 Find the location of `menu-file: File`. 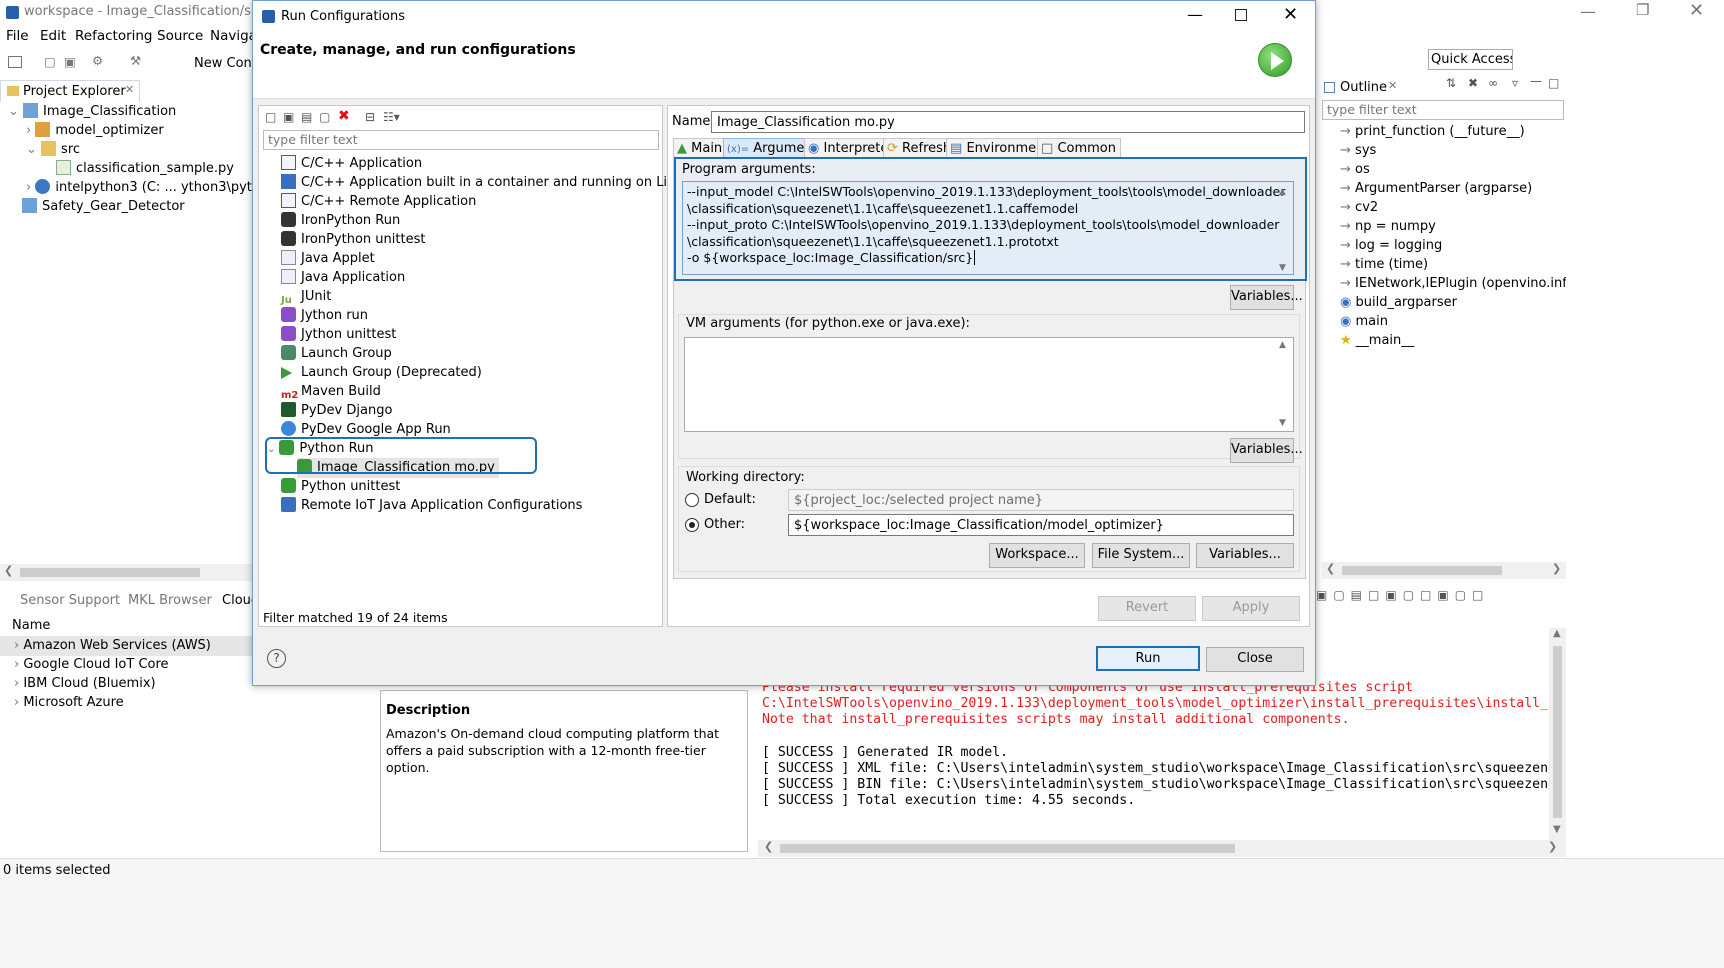

menu-file: File is located at coordinates (17, 36).